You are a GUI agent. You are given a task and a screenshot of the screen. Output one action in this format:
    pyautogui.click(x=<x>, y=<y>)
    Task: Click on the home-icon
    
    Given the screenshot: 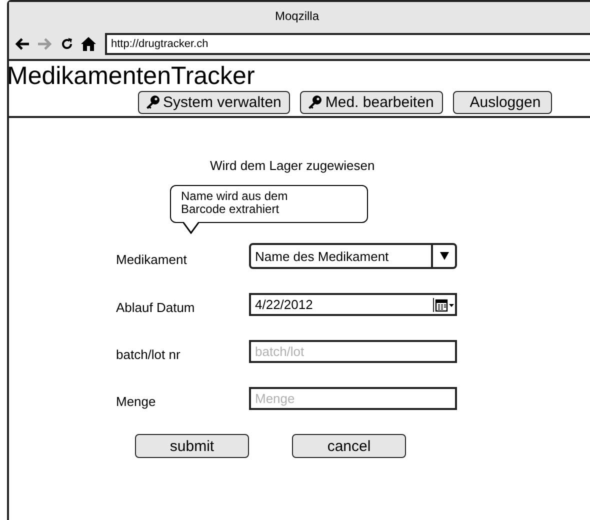 What is the action you would take?
    pyautogui.click(x=88, y=44)
    